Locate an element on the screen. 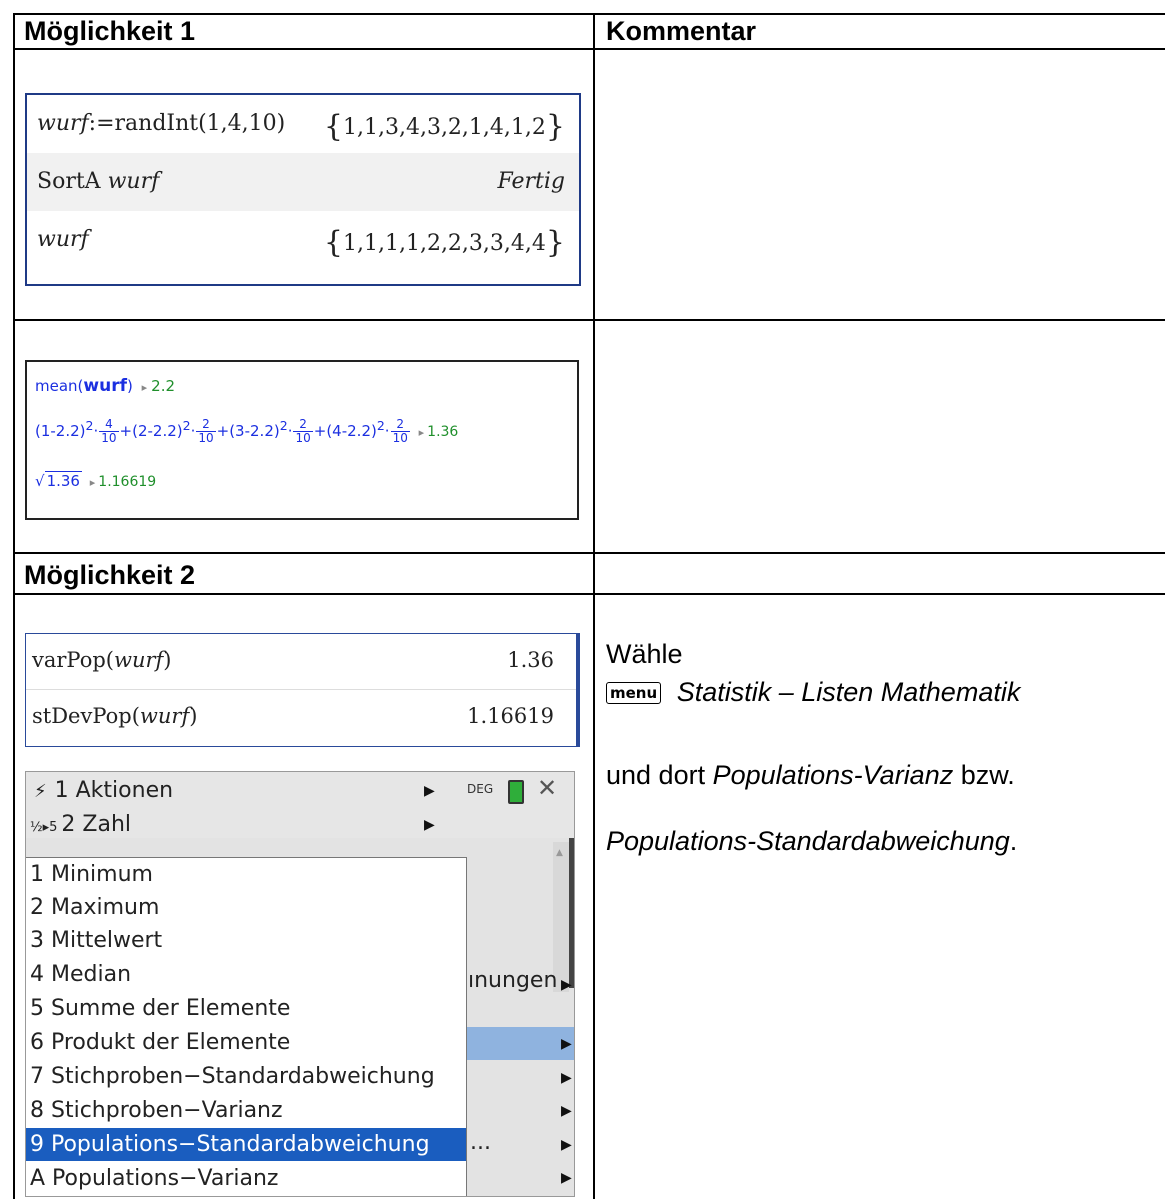 The width and height of the screenshot is (1165, 1199). fraction-1: 4 10 is located at coordinates (109, 431).